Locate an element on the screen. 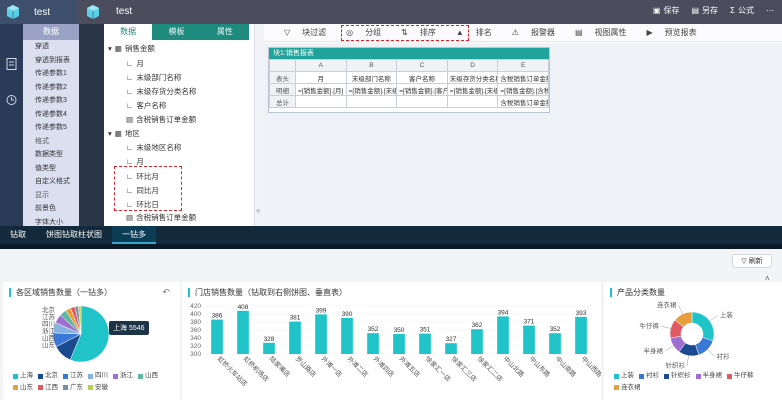  property-row: 前景色 is located at coordinates (51, 209).